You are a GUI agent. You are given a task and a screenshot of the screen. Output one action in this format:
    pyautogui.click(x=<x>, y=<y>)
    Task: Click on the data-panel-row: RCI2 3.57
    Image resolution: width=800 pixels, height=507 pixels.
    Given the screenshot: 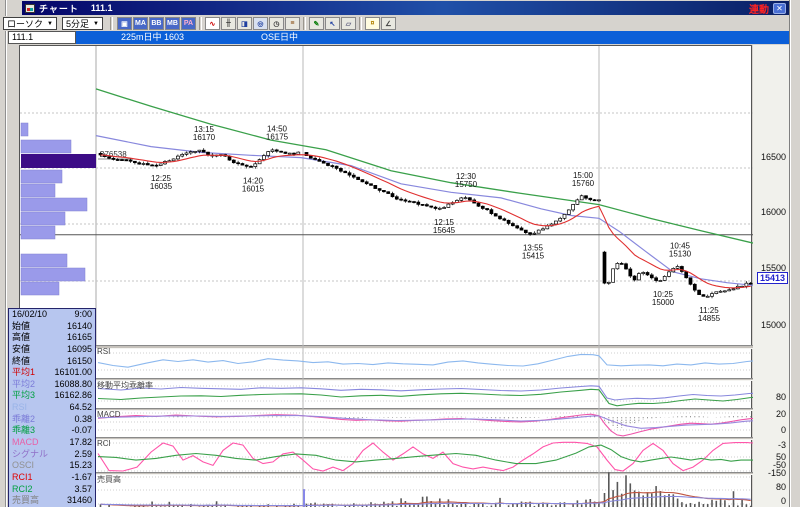 What is the action you would take?
    pyautogui.click(x=52, y=490)
    